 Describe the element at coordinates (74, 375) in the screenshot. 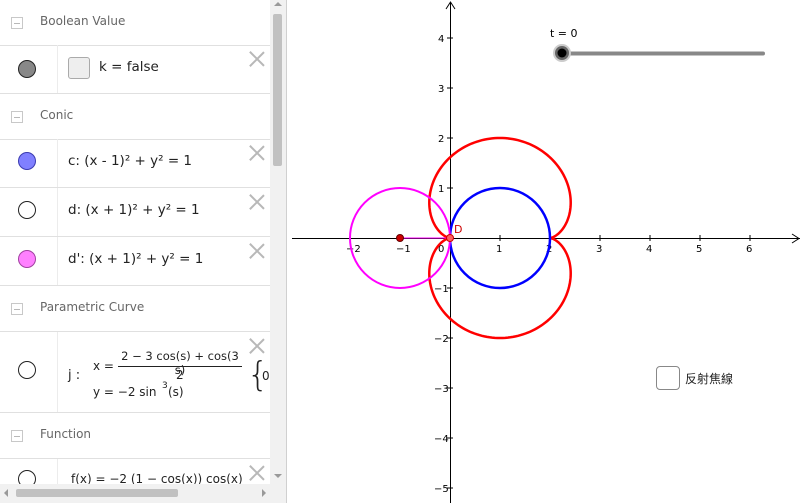

I see `curve-name: j :` at that location.